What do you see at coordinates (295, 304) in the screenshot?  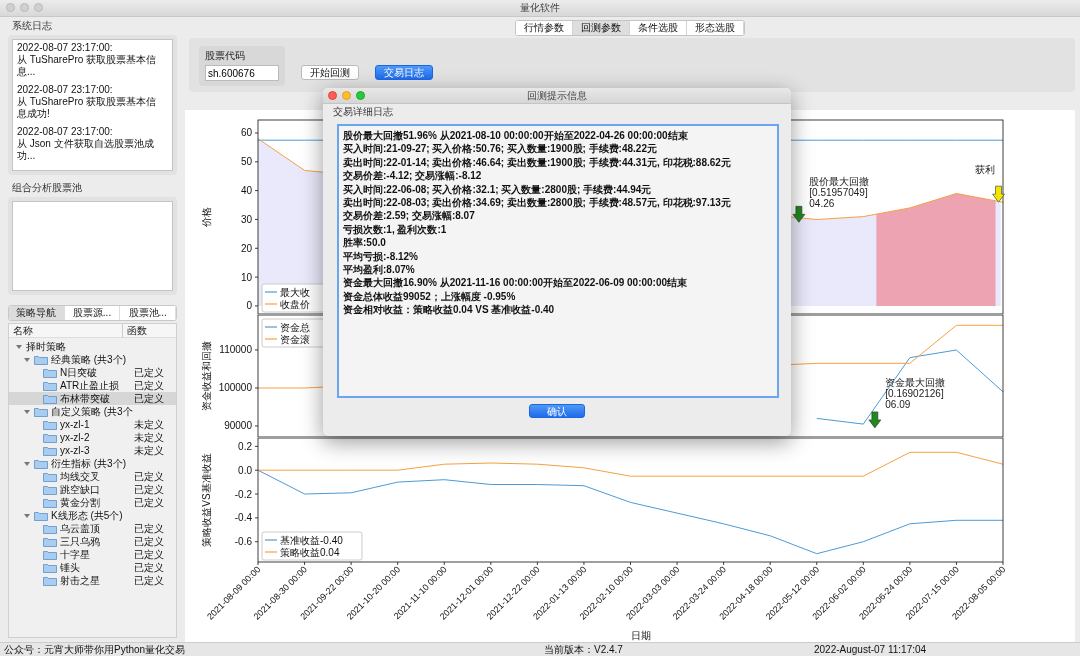 I see `legend-label: 收盘价` at bounding box center [295, 304].